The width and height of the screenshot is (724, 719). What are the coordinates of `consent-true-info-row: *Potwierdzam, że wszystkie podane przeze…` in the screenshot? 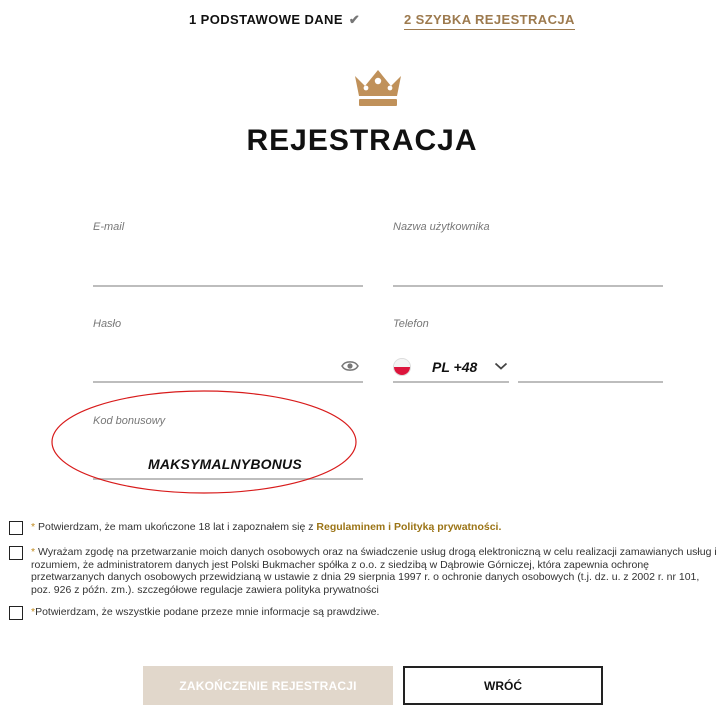 It's located at (365, 613).